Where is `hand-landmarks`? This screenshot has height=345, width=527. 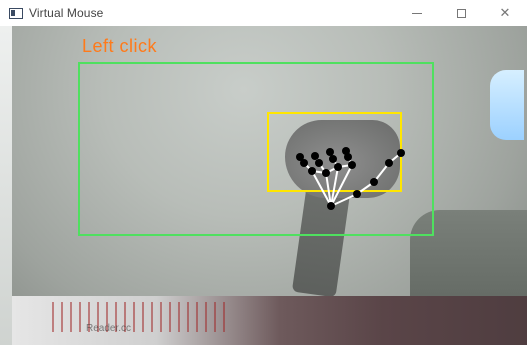 hand-landmarks is located at coordinates (350, 178).